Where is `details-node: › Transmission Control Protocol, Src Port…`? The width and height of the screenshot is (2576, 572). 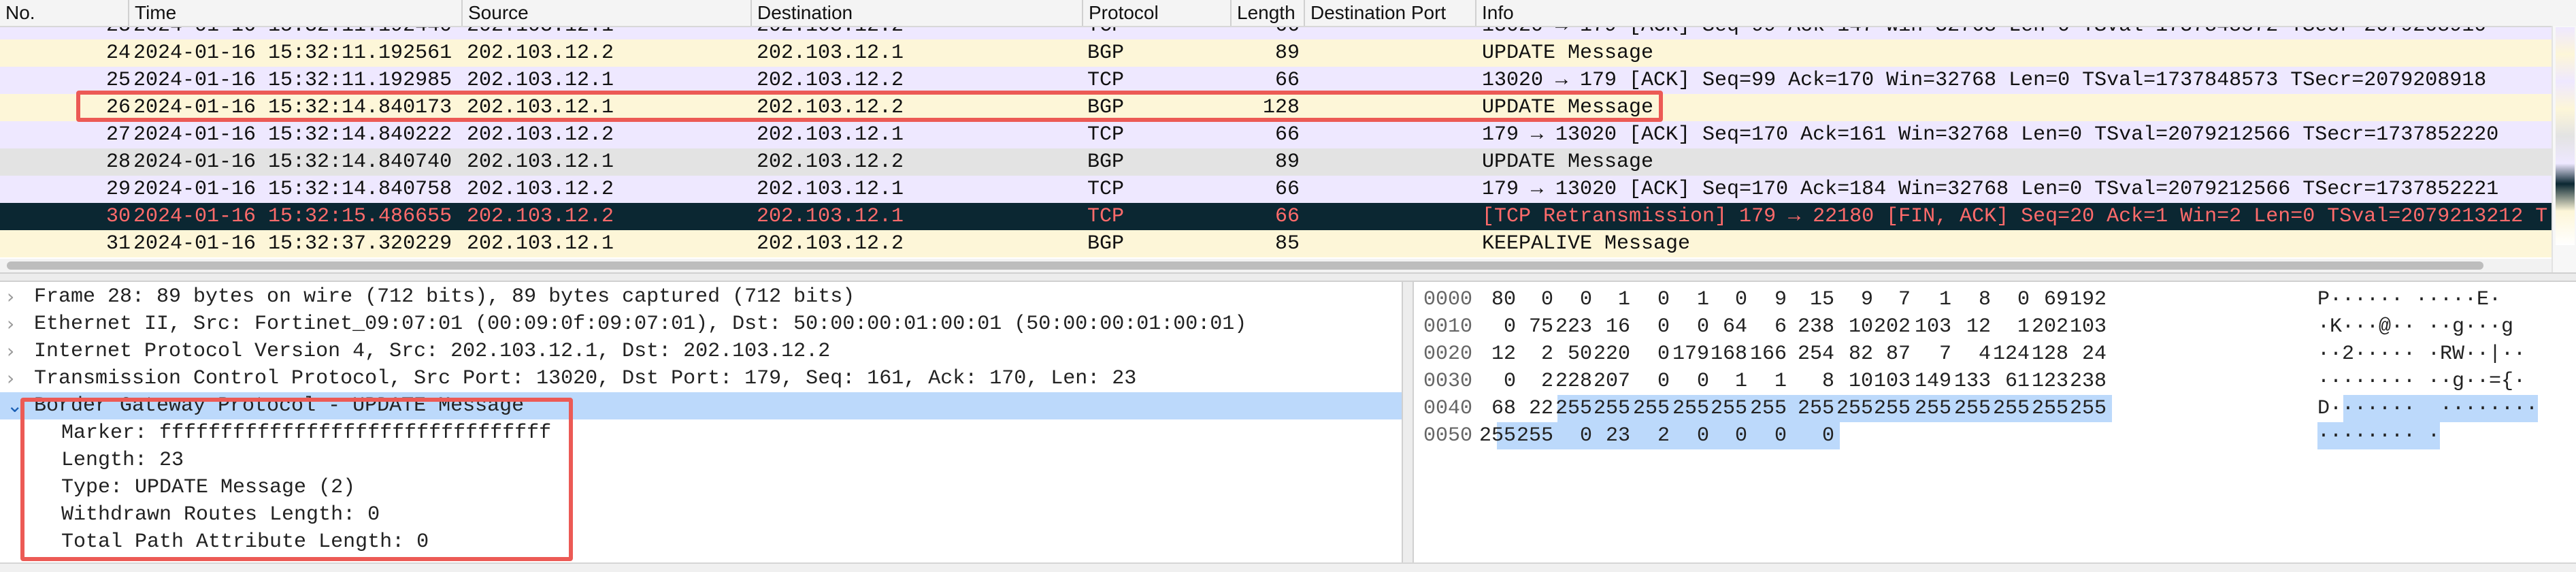
details-node: › Transmission Control Protocol, Src Port… is located at coordinates (701, 378).